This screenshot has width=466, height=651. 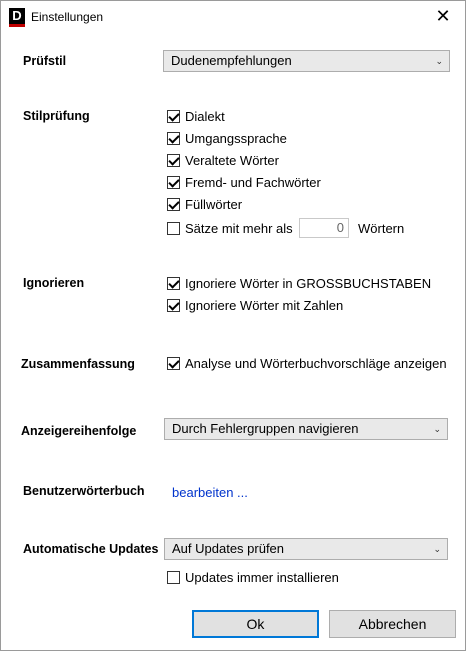 What do you see at coordinates (392, 624) in the screenshot?
I see `cancel-button: Abbrechen` at bounding box center [392, 624].